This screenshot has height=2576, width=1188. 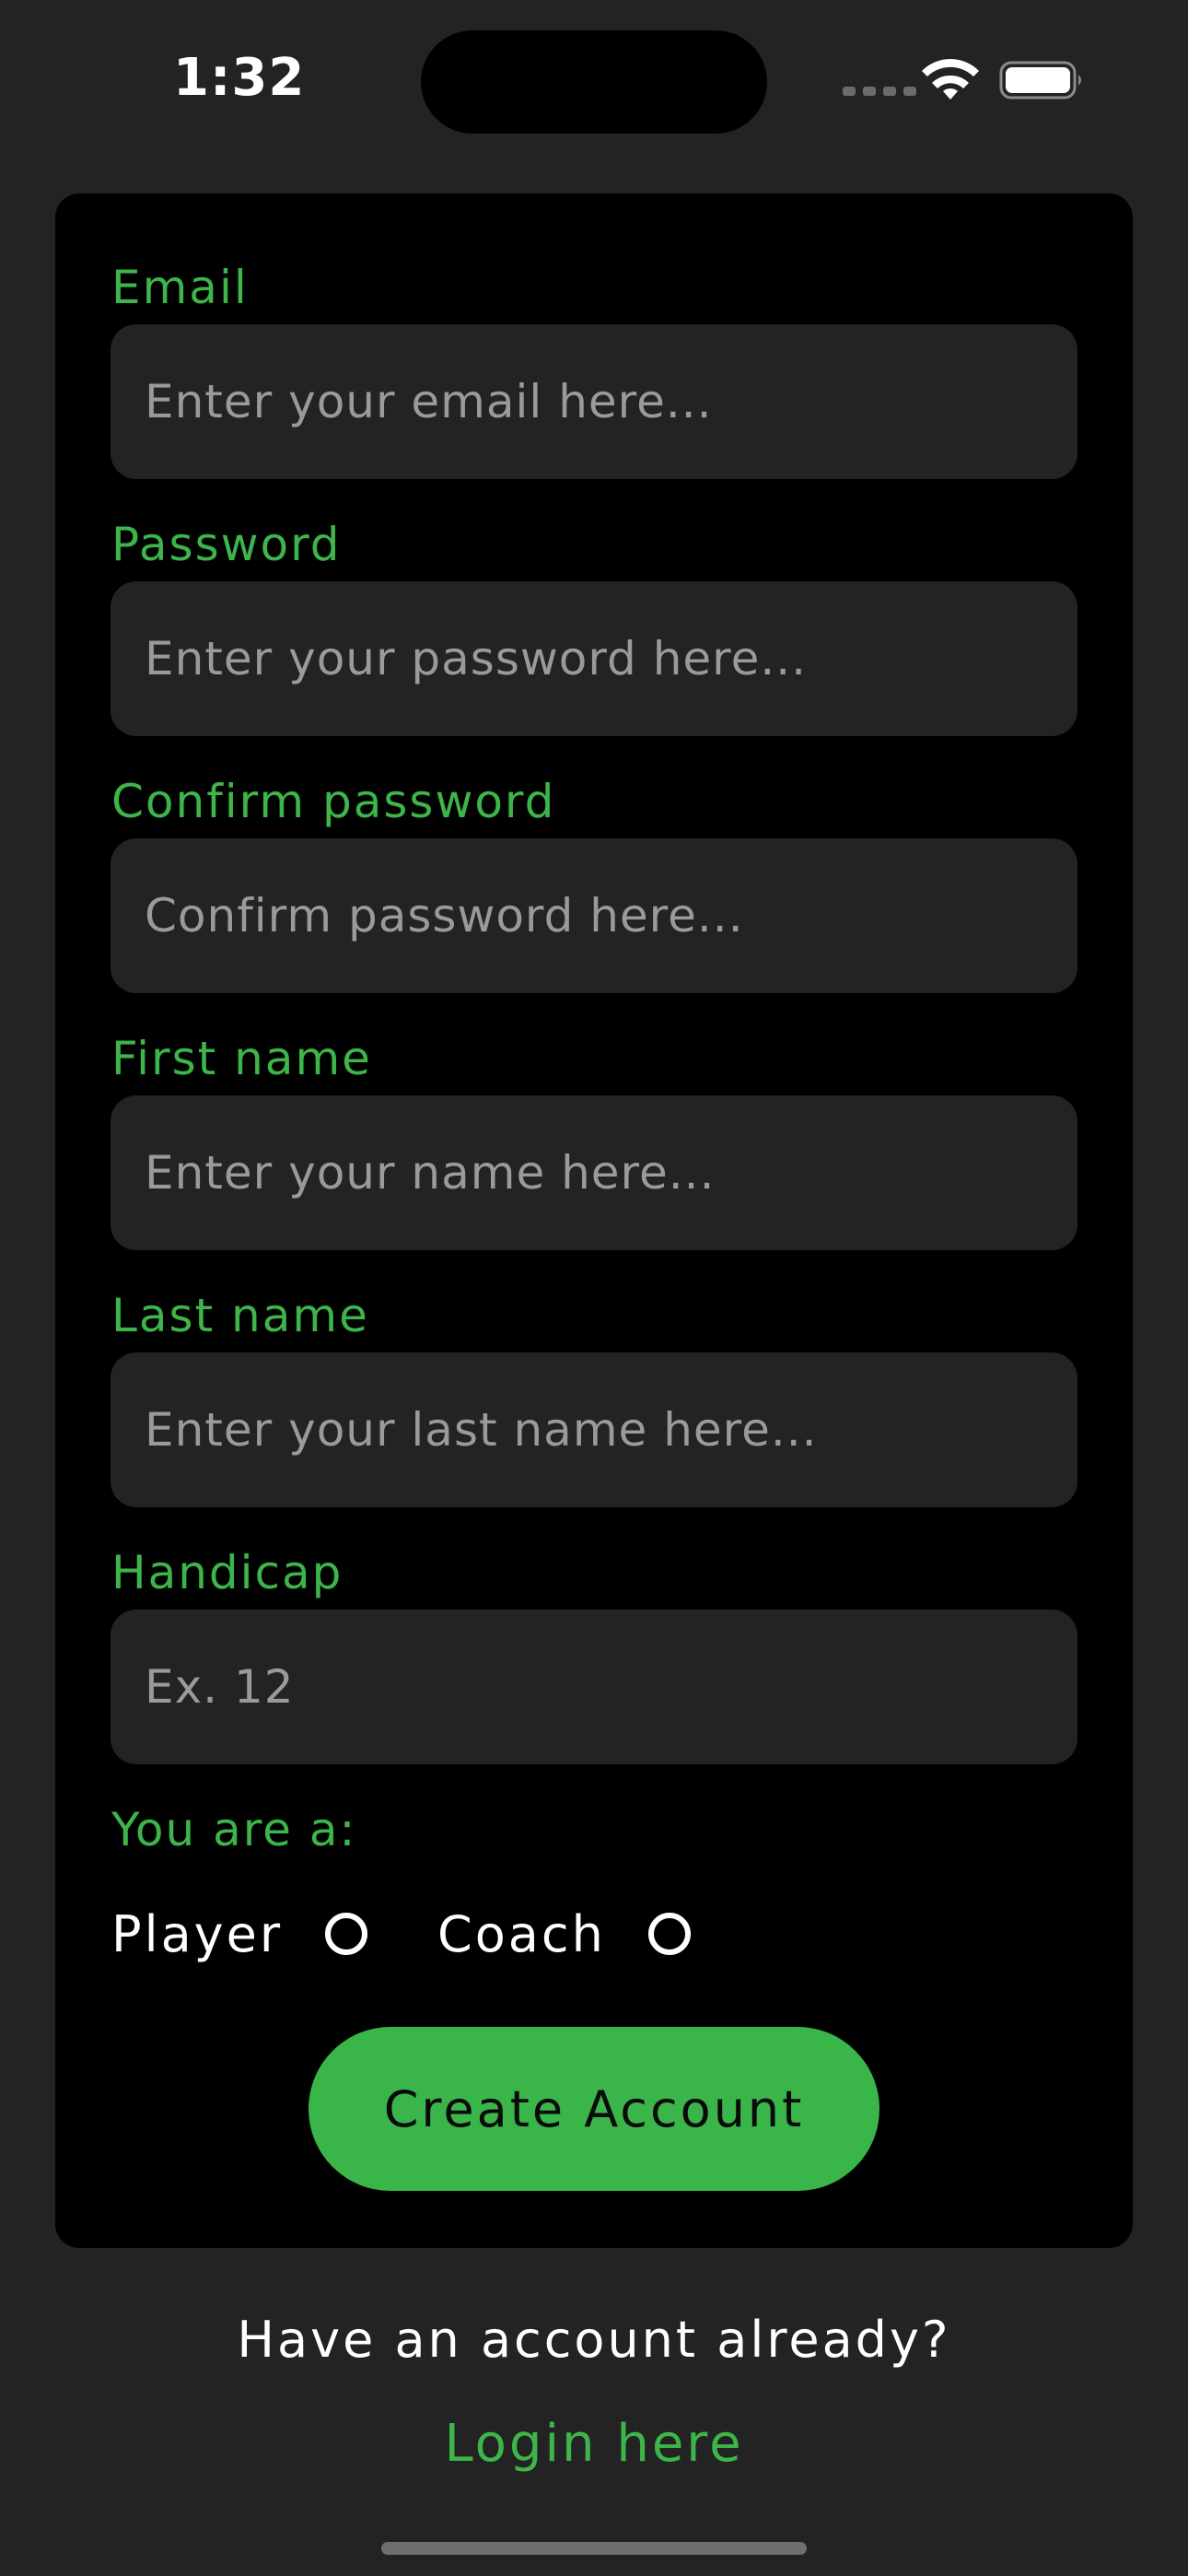 What do you see at coordinates (594, 658) in the screenshot?
I see `password-field` at bounding box center [594, 658].